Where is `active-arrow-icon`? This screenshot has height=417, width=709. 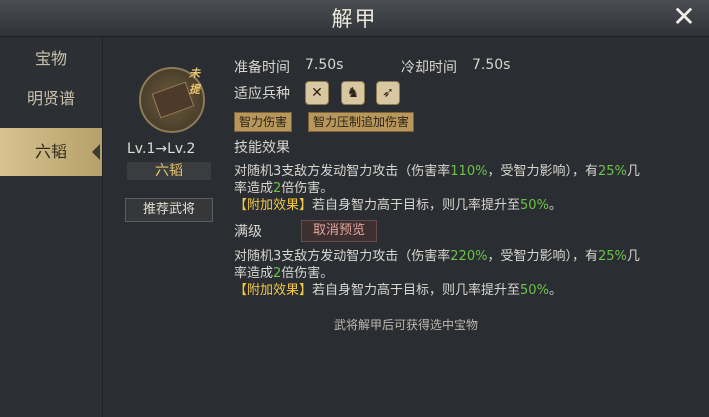
active-arrow-icon is located at coordinates (96, 152).